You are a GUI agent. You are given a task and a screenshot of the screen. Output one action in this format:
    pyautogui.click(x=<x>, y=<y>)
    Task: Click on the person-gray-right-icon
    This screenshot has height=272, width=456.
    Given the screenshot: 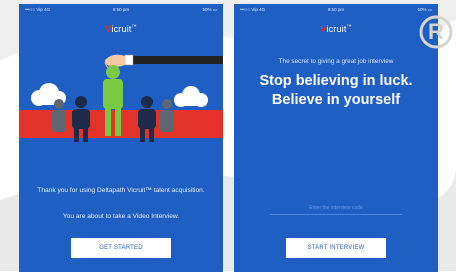 What is the action you would take?
    pyautogui.click(x=167, y=115)
    